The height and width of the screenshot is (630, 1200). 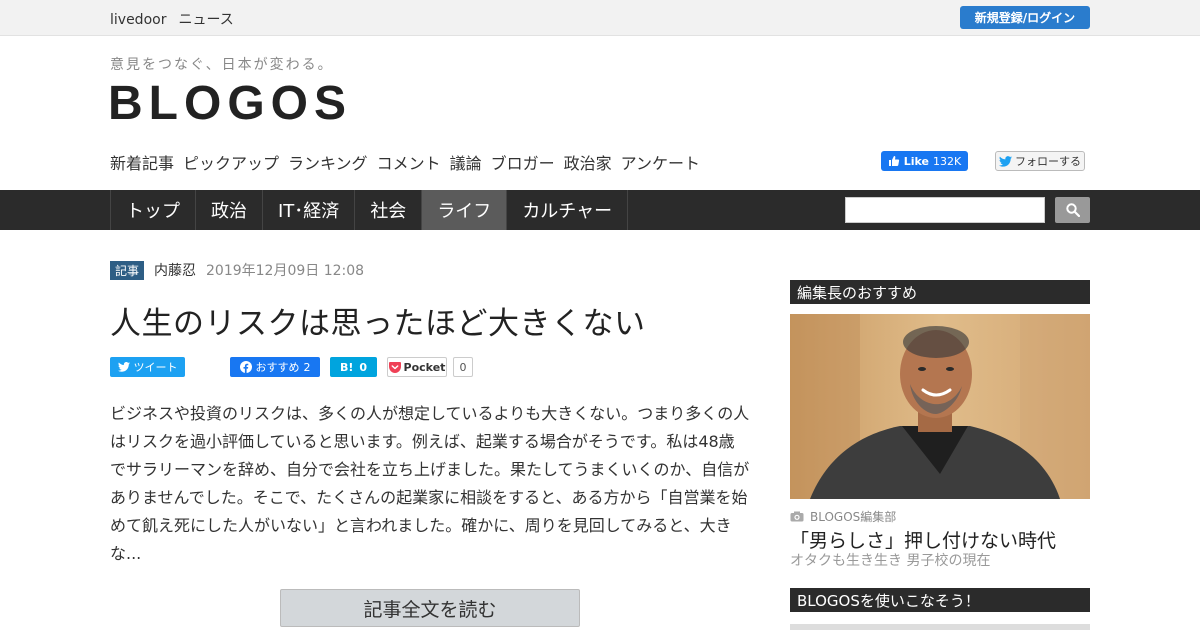 What do you see at coordinates (378, 324) in the screenshot?
I see `article-title: 人生のリスクは思ったほど大きくない` at bounding box center [378, 324].